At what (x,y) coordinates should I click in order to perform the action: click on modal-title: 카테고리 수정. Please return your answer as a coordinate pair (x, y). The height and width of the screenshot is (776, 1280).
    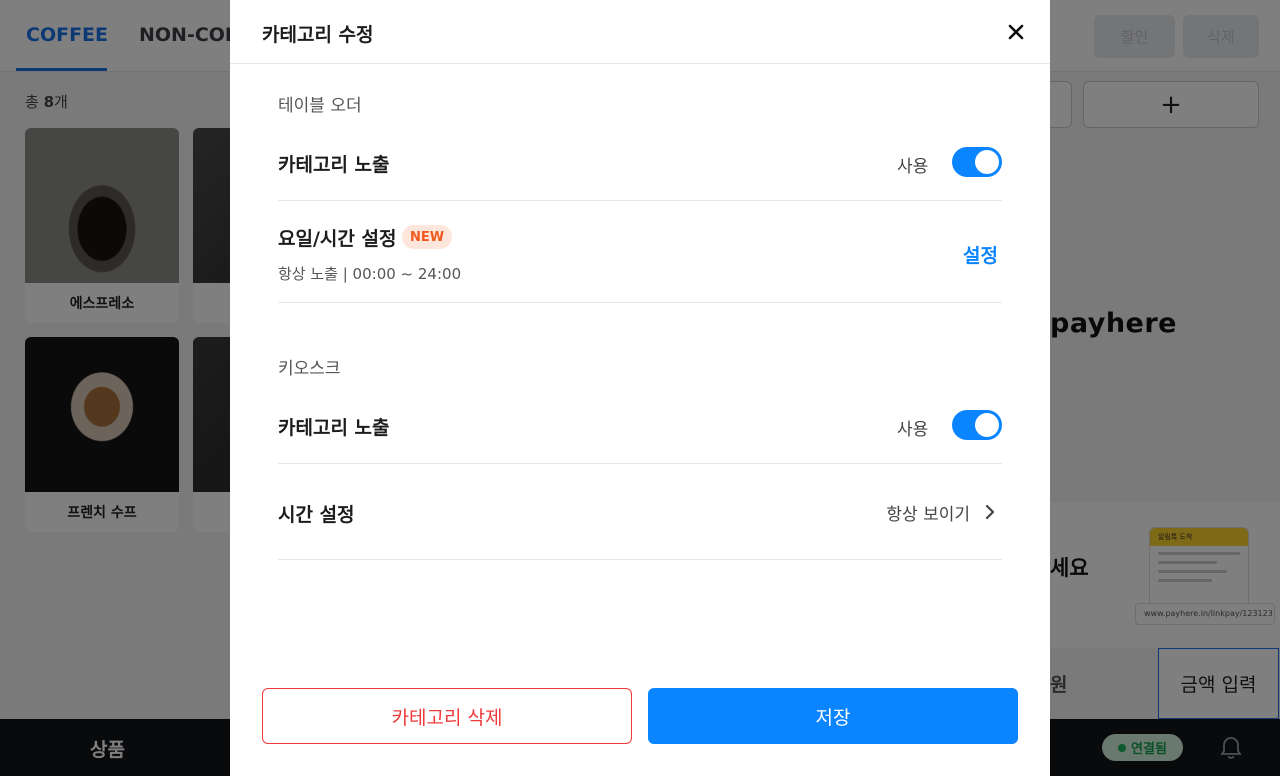
    Looking at the image, I should click on (318, 35).